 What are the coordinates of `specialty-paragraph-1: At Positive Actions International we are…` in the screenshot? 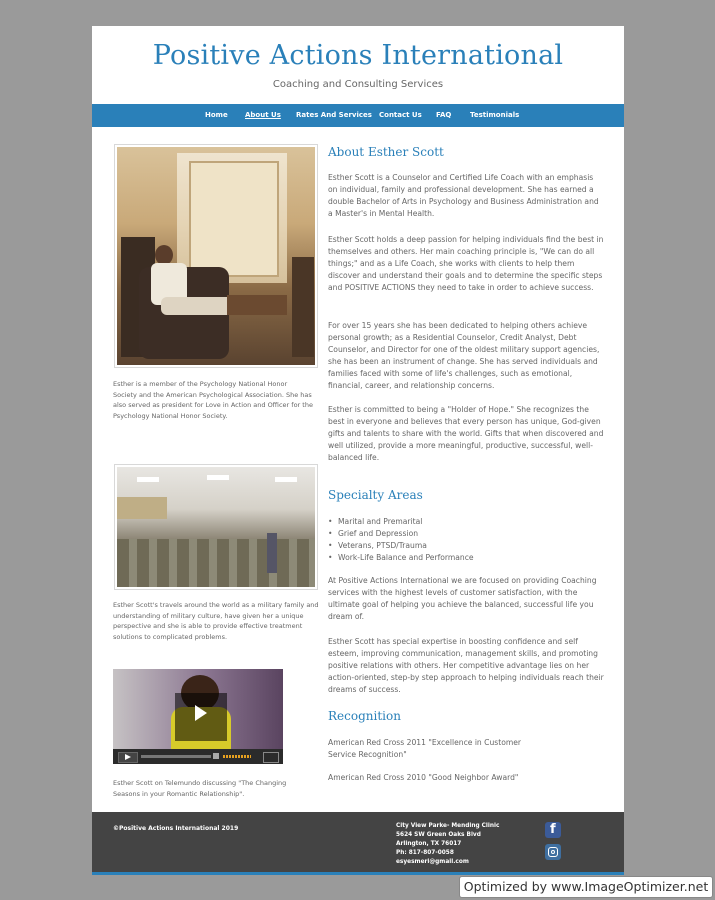 It's located at (462, 598).